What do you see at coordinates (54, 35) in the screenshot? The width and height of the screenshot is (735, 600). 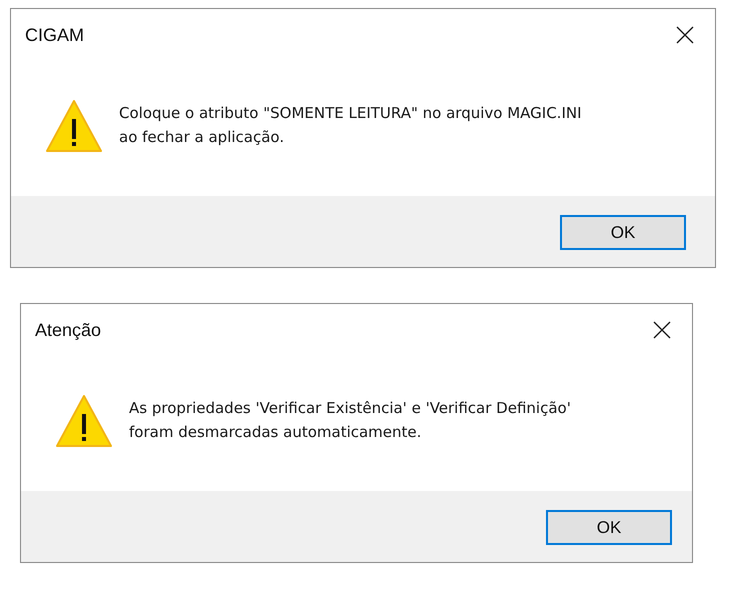 I see `window-title: CIGAM` at bounding box center [54, 35].